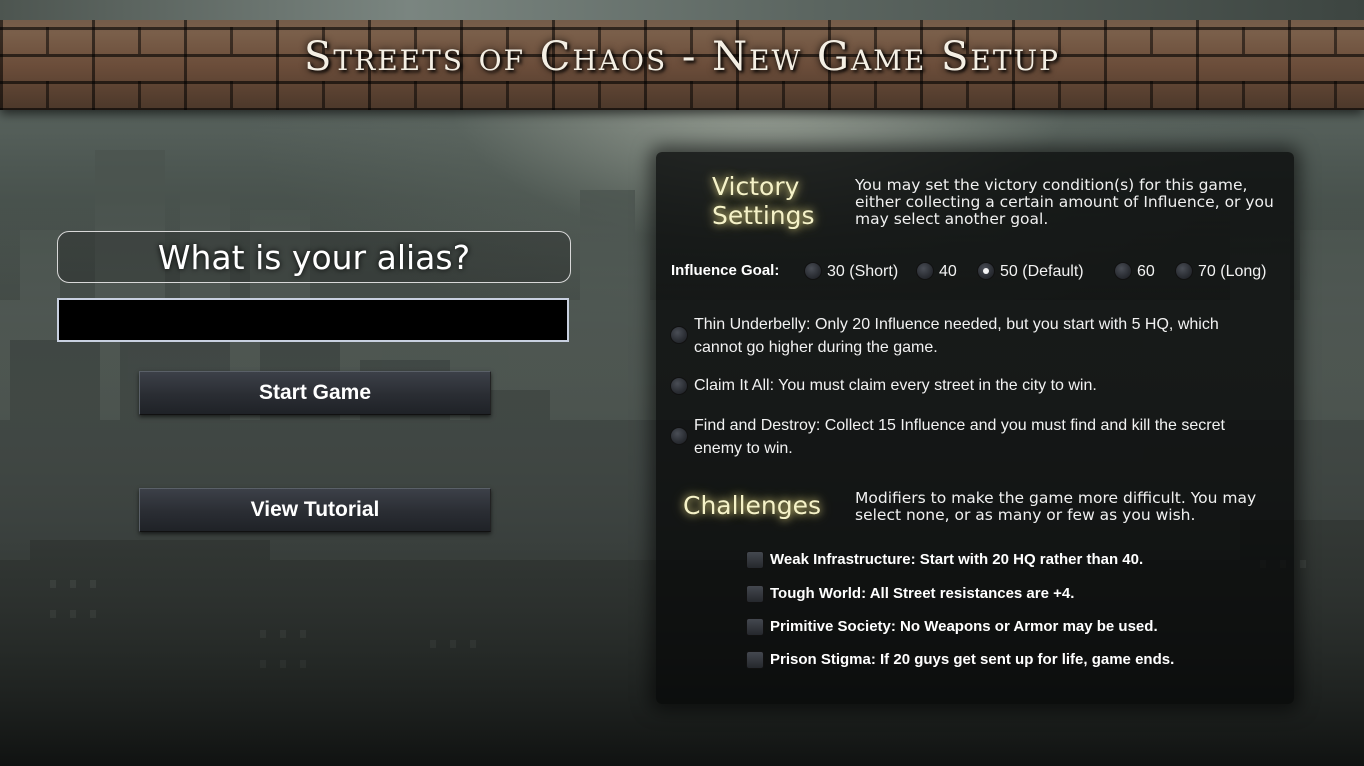  I want to click on header-sky-strip, so click(682, 10).